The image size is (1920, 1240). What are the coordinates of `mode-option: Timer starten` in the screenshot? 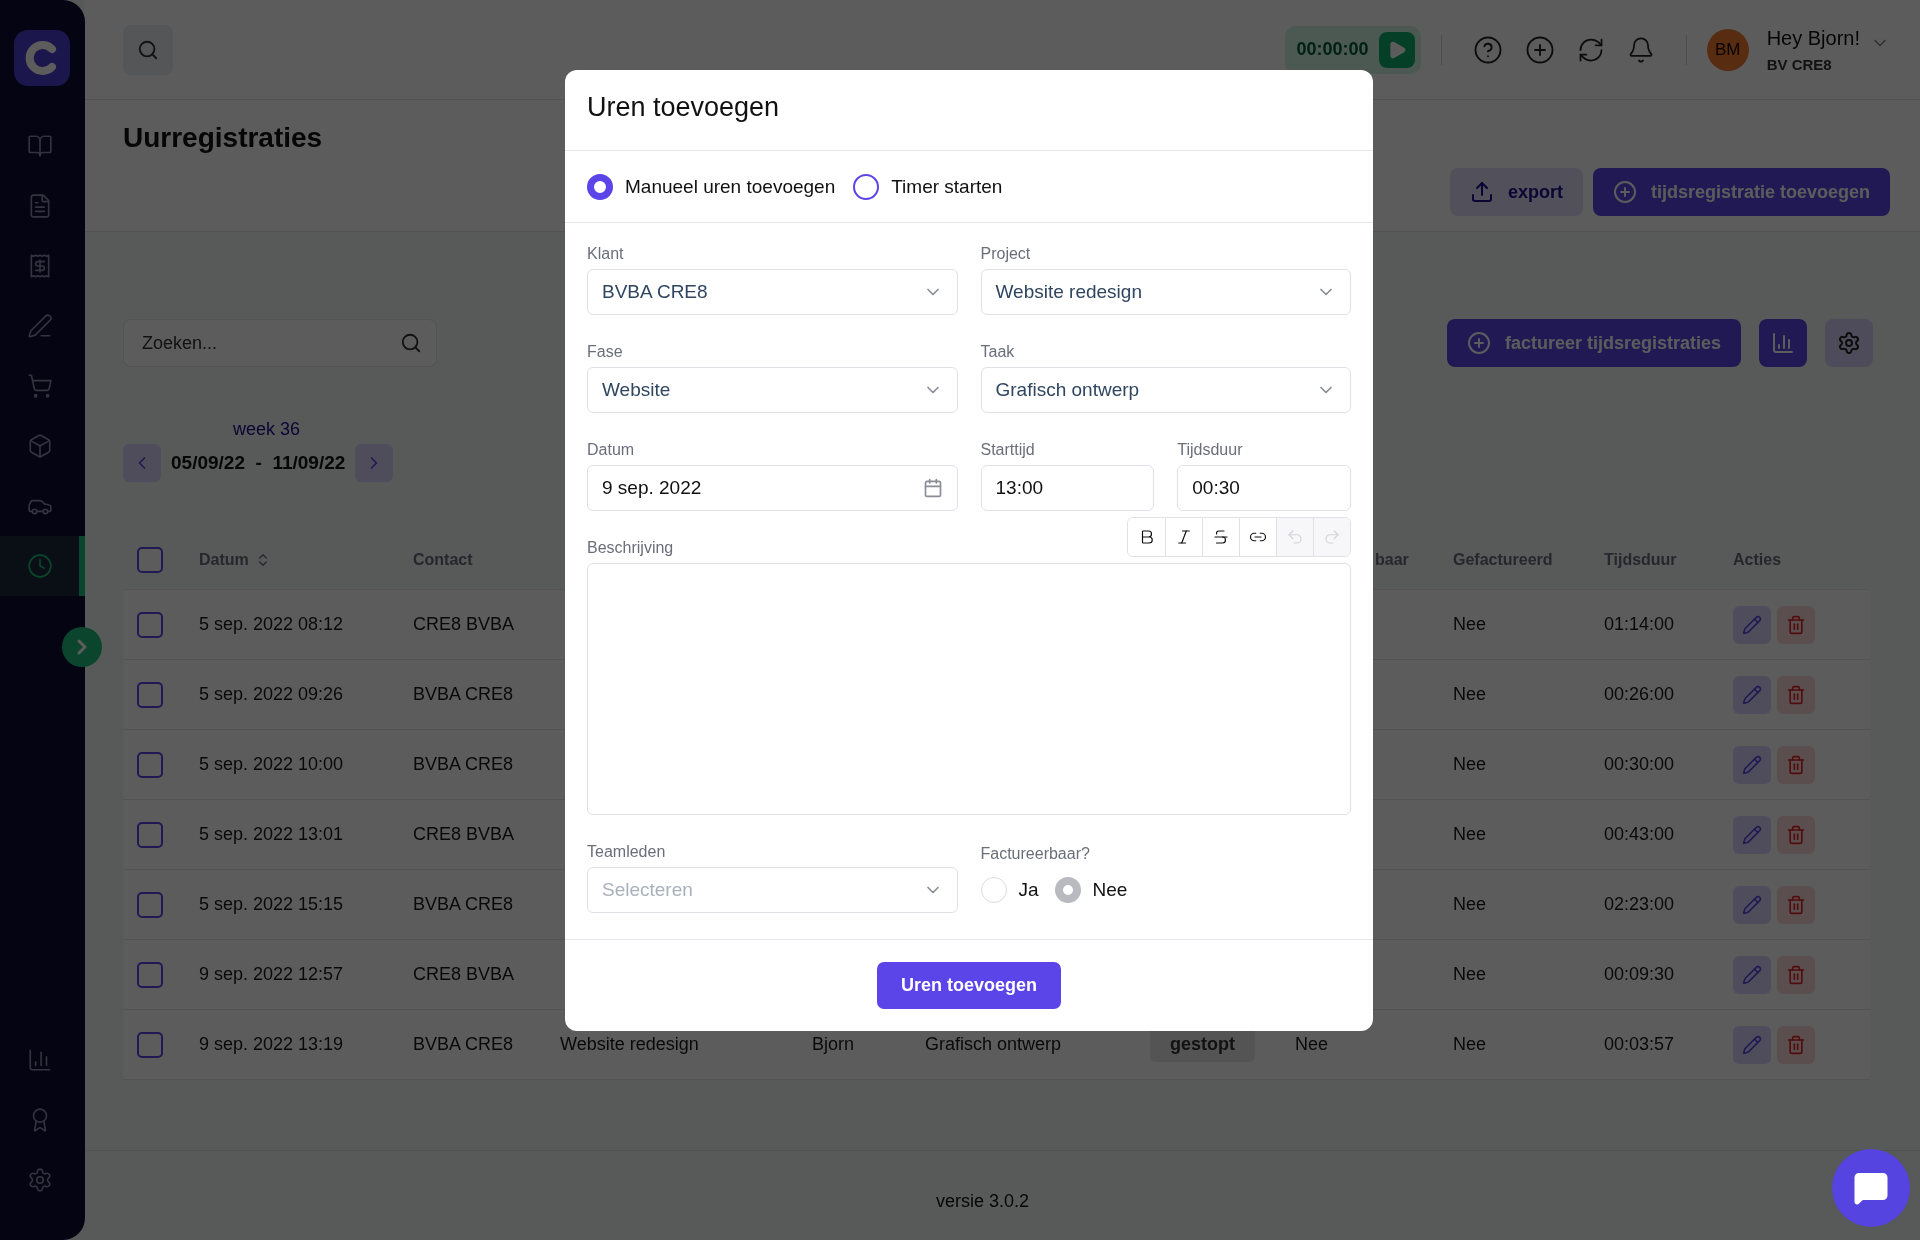 It's located at (928, 186).